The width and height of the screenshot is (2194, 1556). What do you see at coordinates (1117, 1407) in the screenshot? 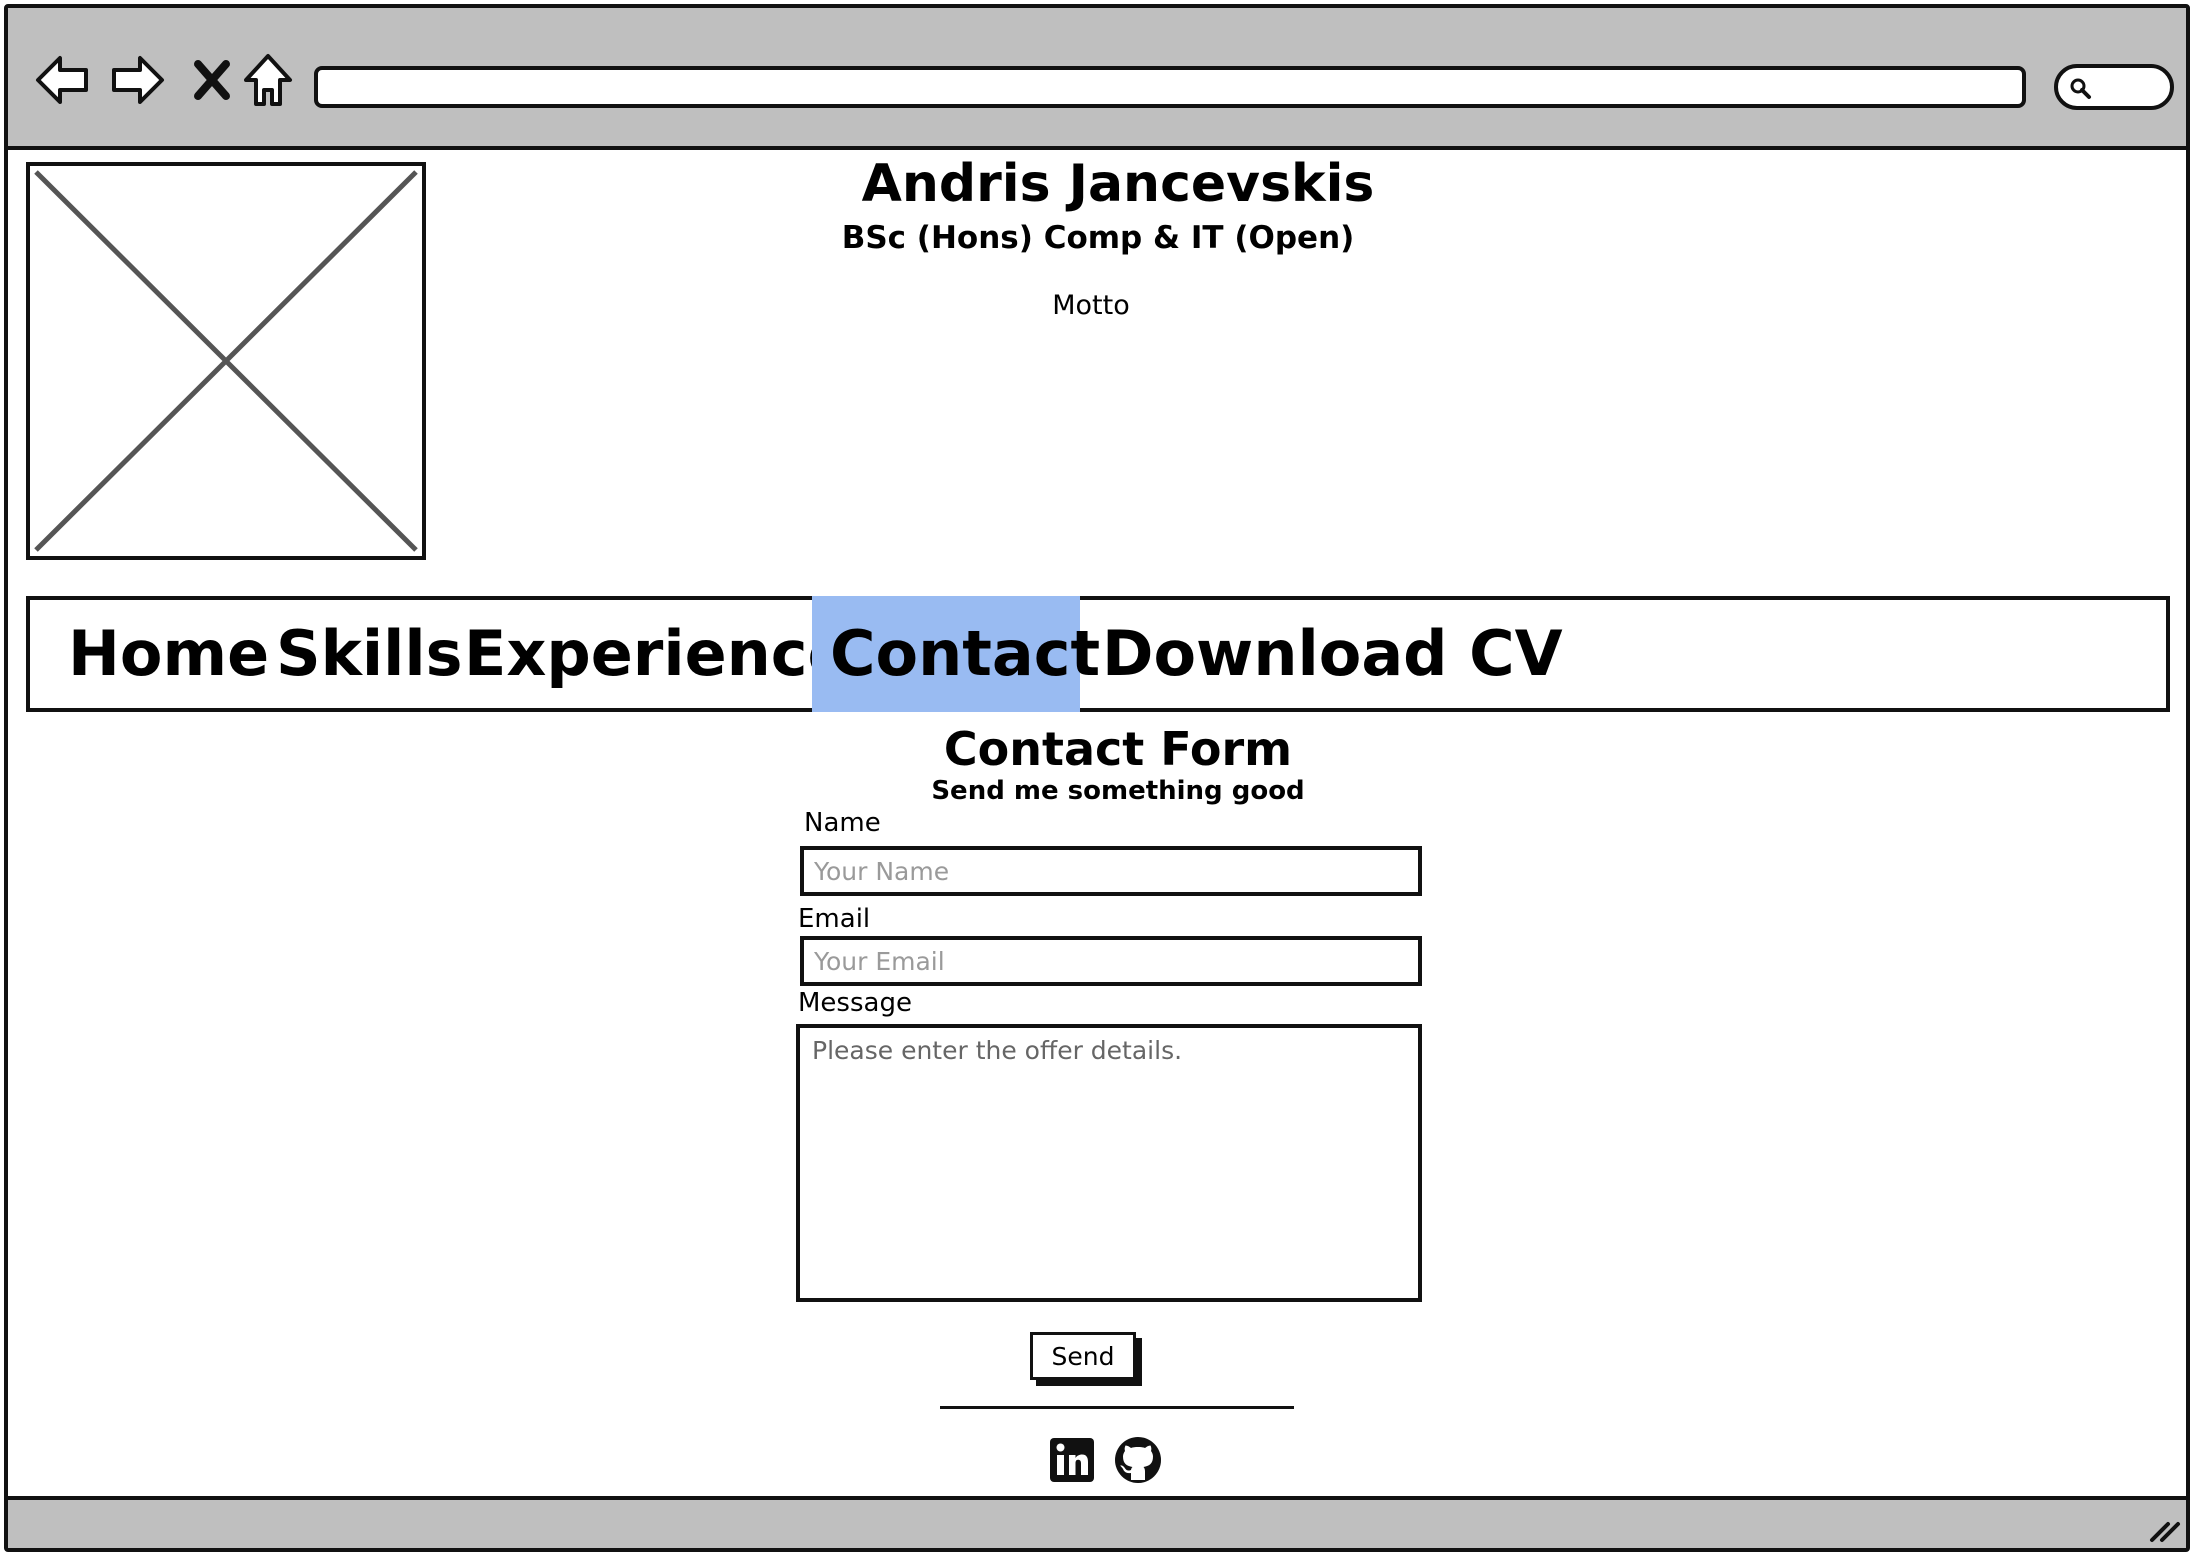
I see `footer-divider` at bounding box center [1117, 1407].